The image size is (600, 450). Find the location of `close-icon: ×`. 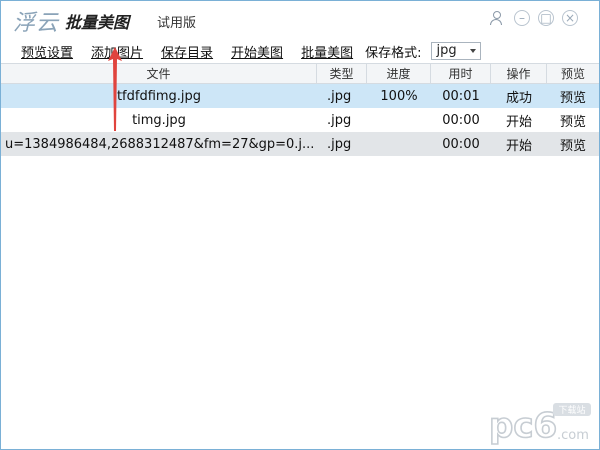

close-icon: × is located at coordinates (570, 18).